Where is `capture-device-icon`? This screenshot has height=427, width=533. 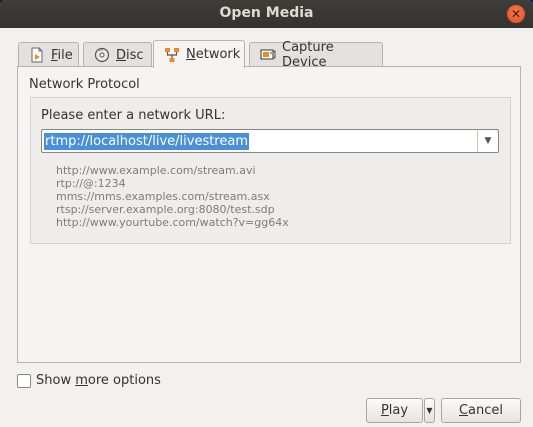
capture-device-icon is located at coordinates (268, 55).